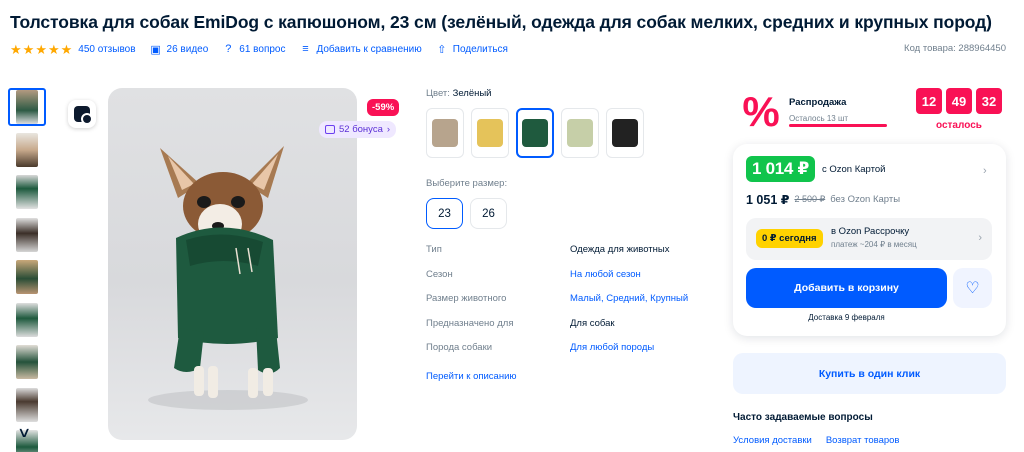 The image size is (1024, 452). Describe the element at coordinates (863, 440) in the screenshot. I see `faq-link-returns: Возврат товаров` at that location.